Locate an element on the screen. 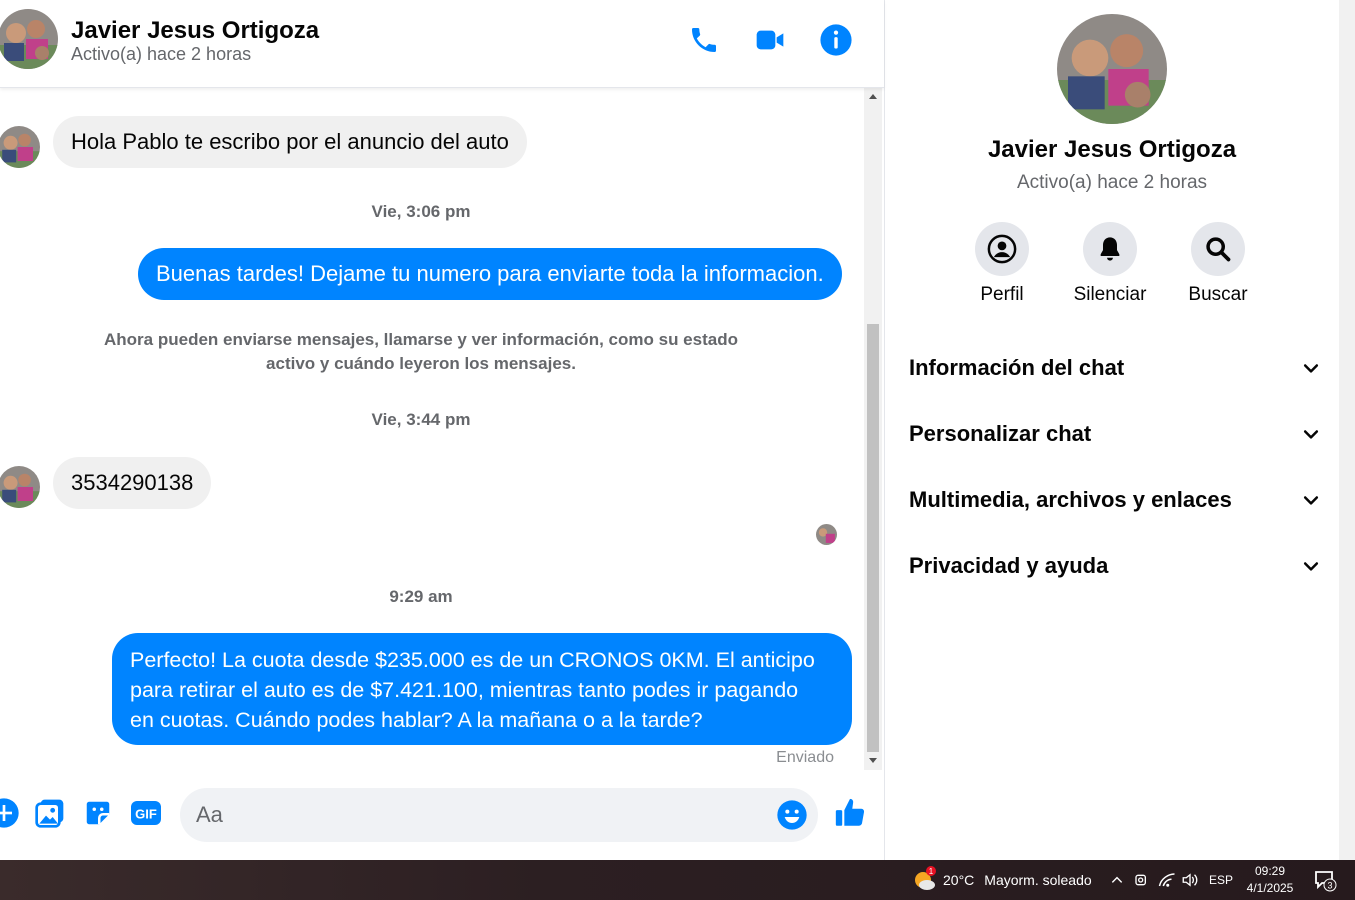 Image resolution: width=1355 pixels, height=900 pixels. conversation-info-button is located at coordinates (836, 40).